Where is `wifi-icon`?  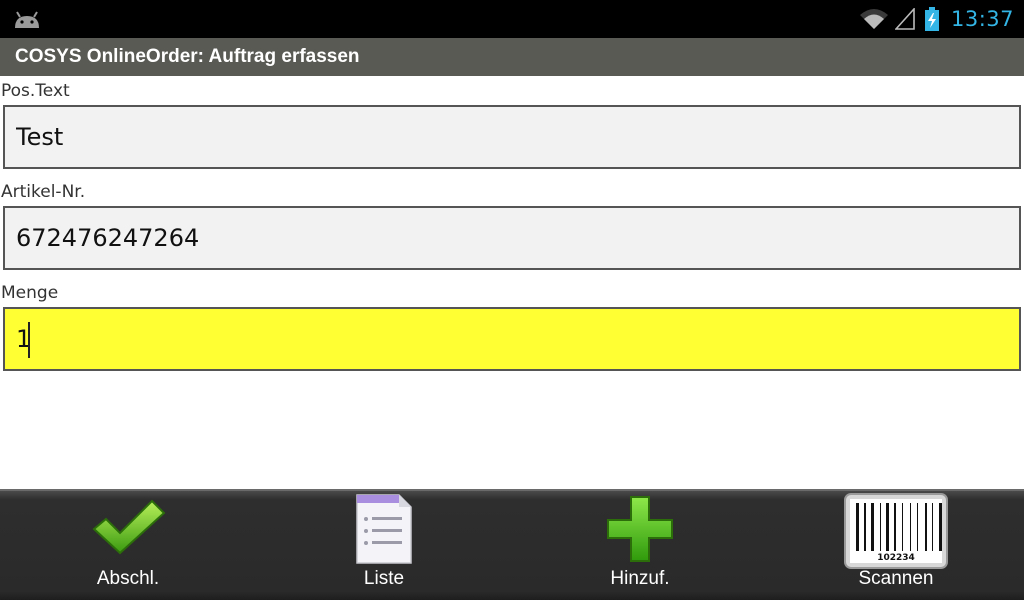 wifi-icon is located at coordinates (873, 19).